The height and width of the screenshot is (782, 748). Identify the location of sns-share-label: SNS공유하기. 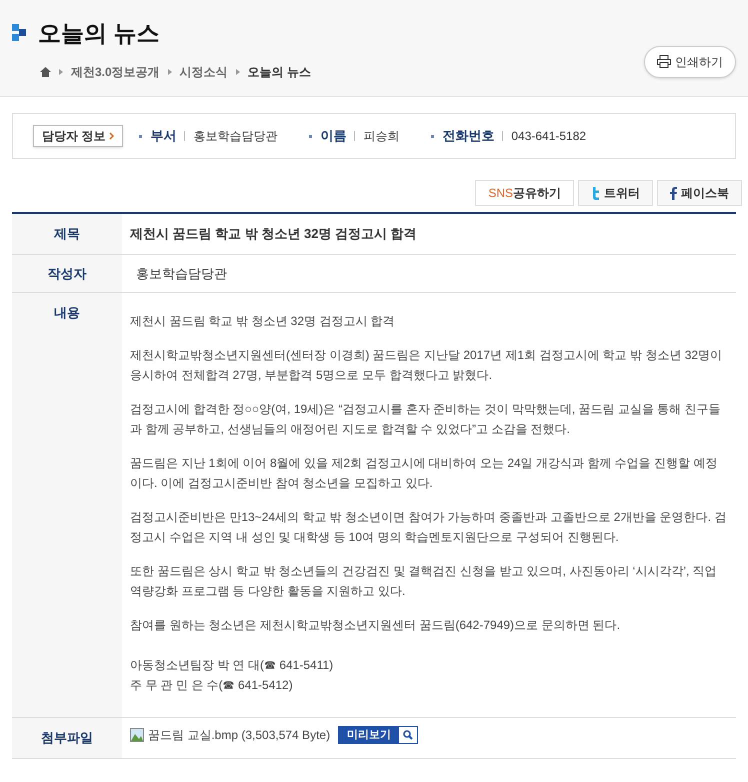
(524, 193).